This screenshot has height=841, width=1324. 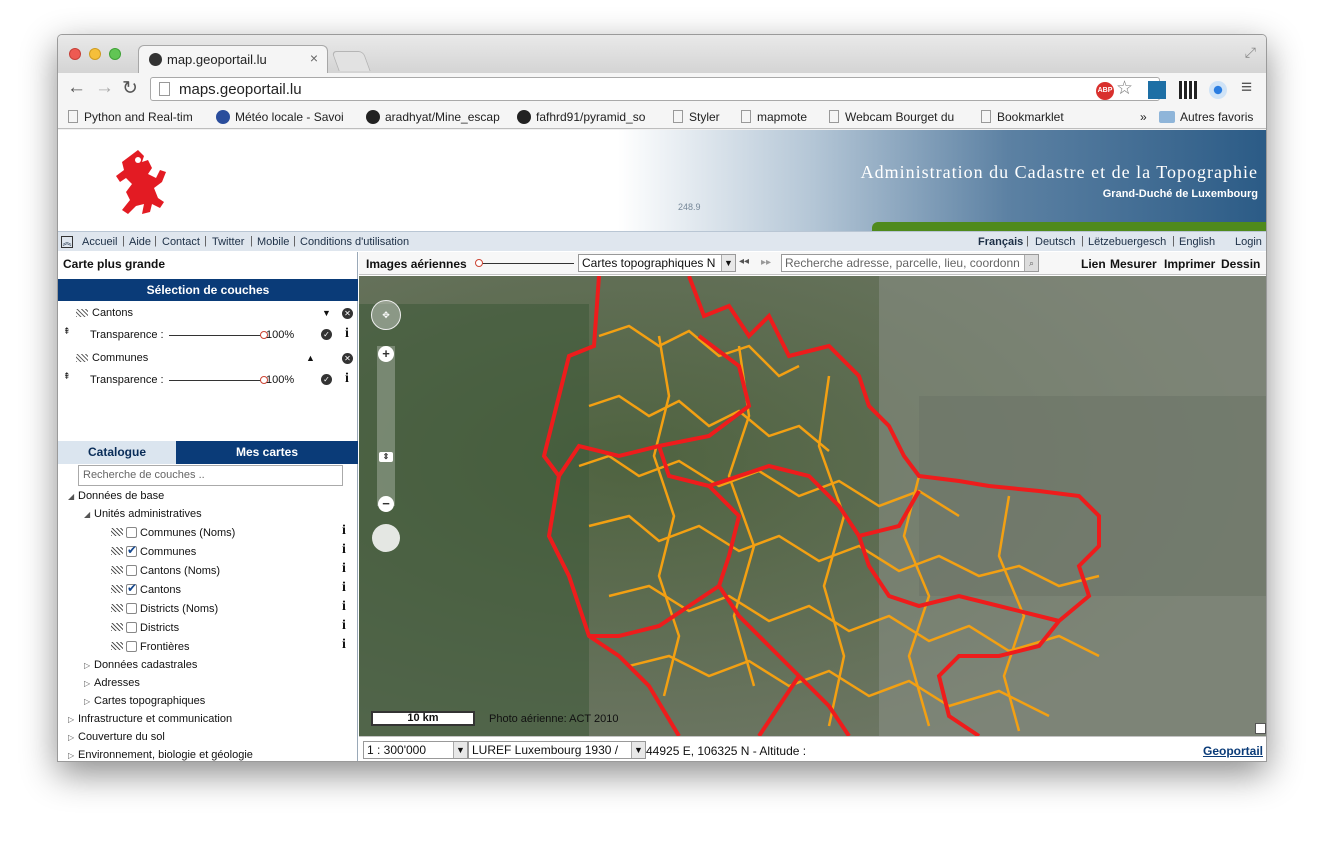 What do you see at coordinates (347, 358) in the screenshot?
I see `remove-layer-icon: ✕` at bounding box center [347, 358].